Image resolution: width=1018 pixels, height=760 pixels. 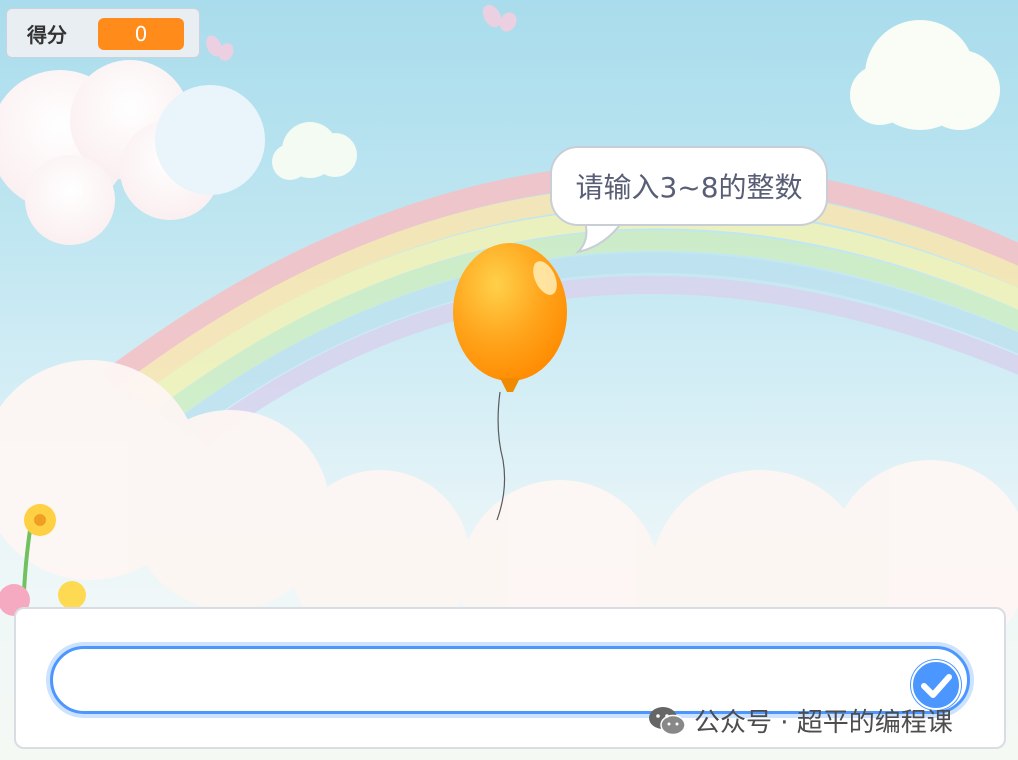 What do you see at coordinates (132, 152) in the screenshot?
I see `cloud-left` at bounding box center [132, 152].